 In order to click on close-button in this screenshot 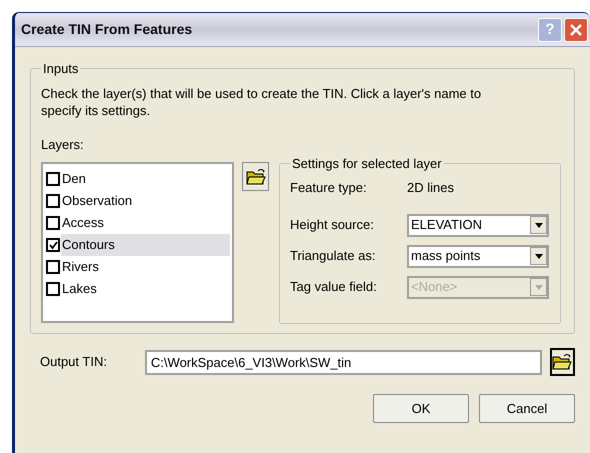, I will do `click(576, 30)`.